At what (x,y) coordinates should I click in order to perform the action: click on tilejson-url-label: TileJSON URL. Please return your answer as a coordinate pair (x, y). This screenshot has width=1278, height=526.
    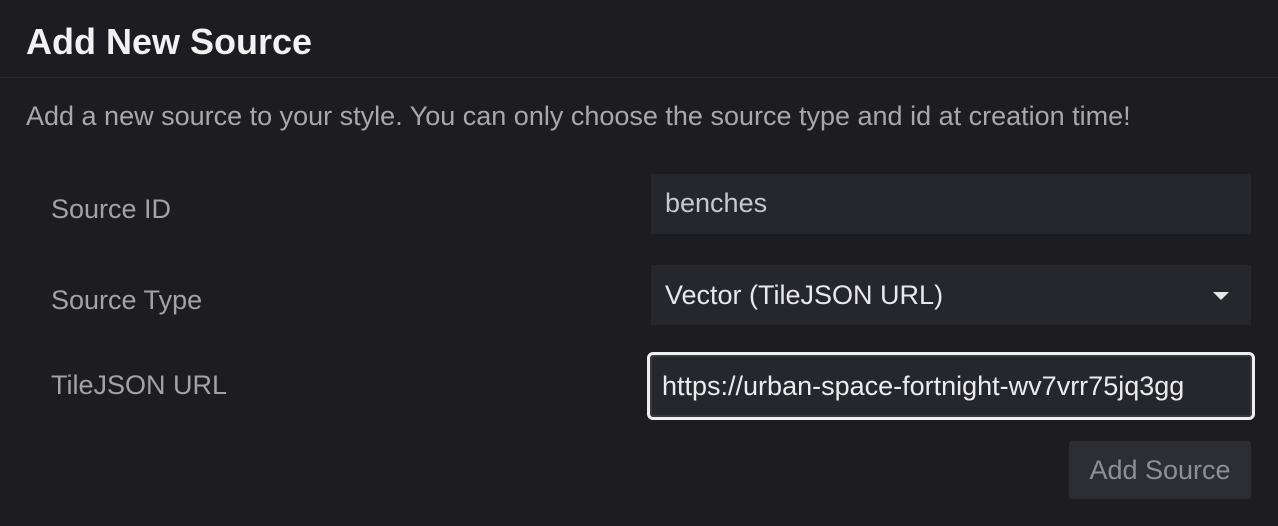
    Looking at the image, I should click on (139, 385).